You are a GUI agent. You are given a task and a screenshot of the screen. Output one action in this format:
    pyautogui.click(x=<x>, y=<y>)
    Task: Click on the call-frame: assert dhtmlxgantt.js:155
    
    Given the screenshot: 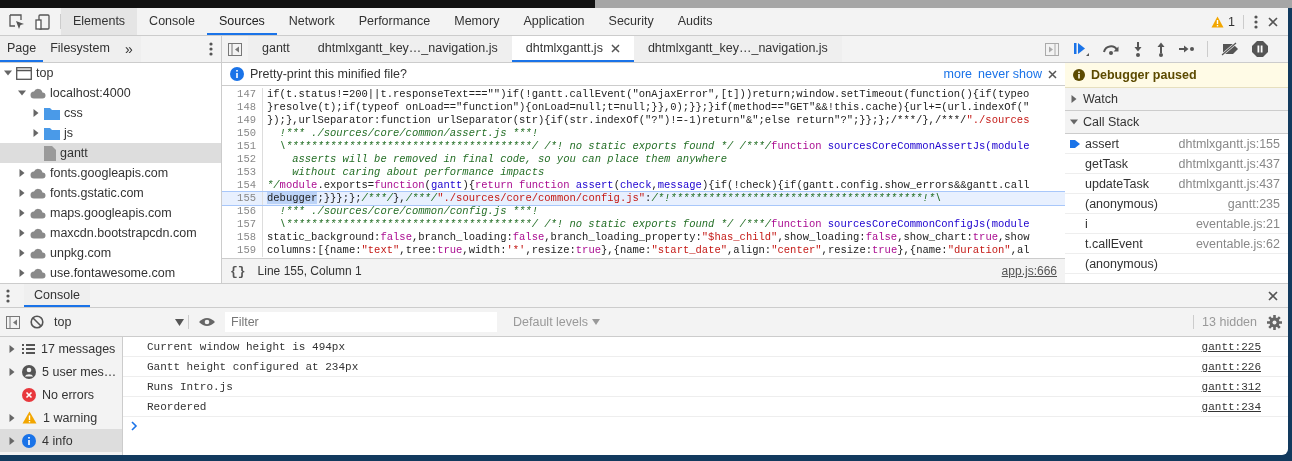 What is the action you would take?
    pyautogui.click(x=1176, y=144)
    